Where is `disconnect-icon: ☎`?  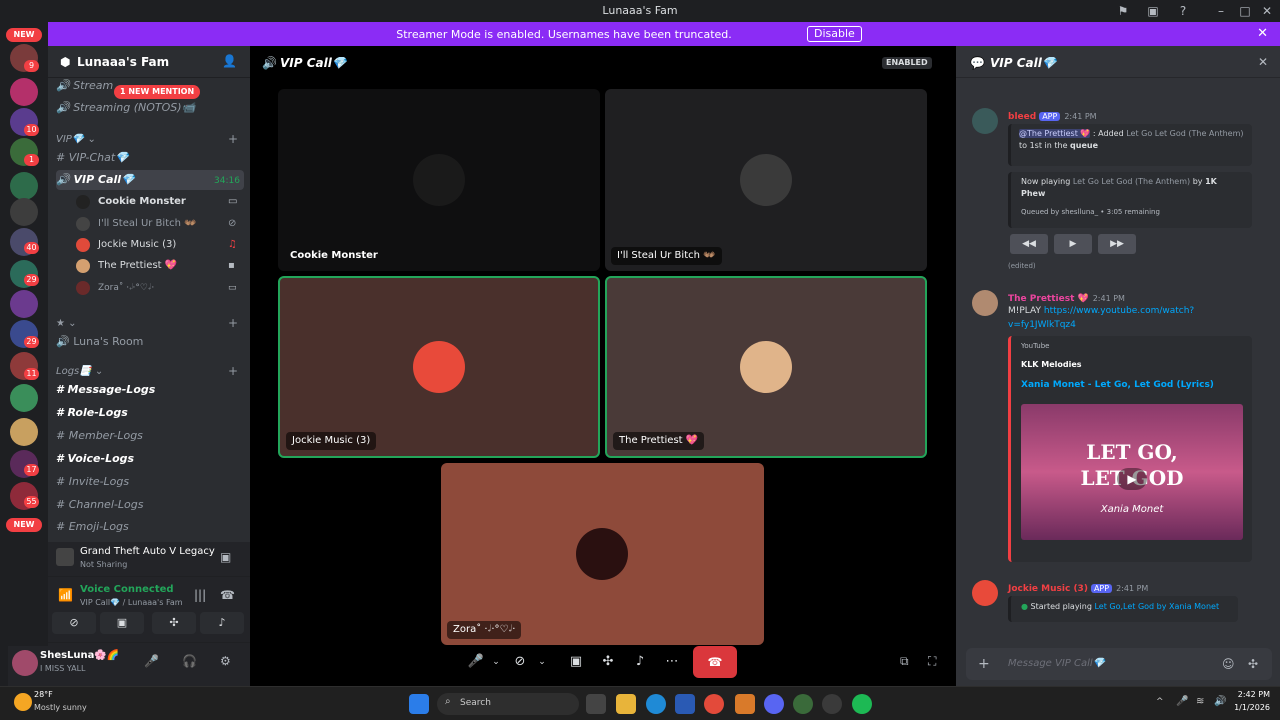 disconnect-icon: ☎ is located at coordinates (227, 595).